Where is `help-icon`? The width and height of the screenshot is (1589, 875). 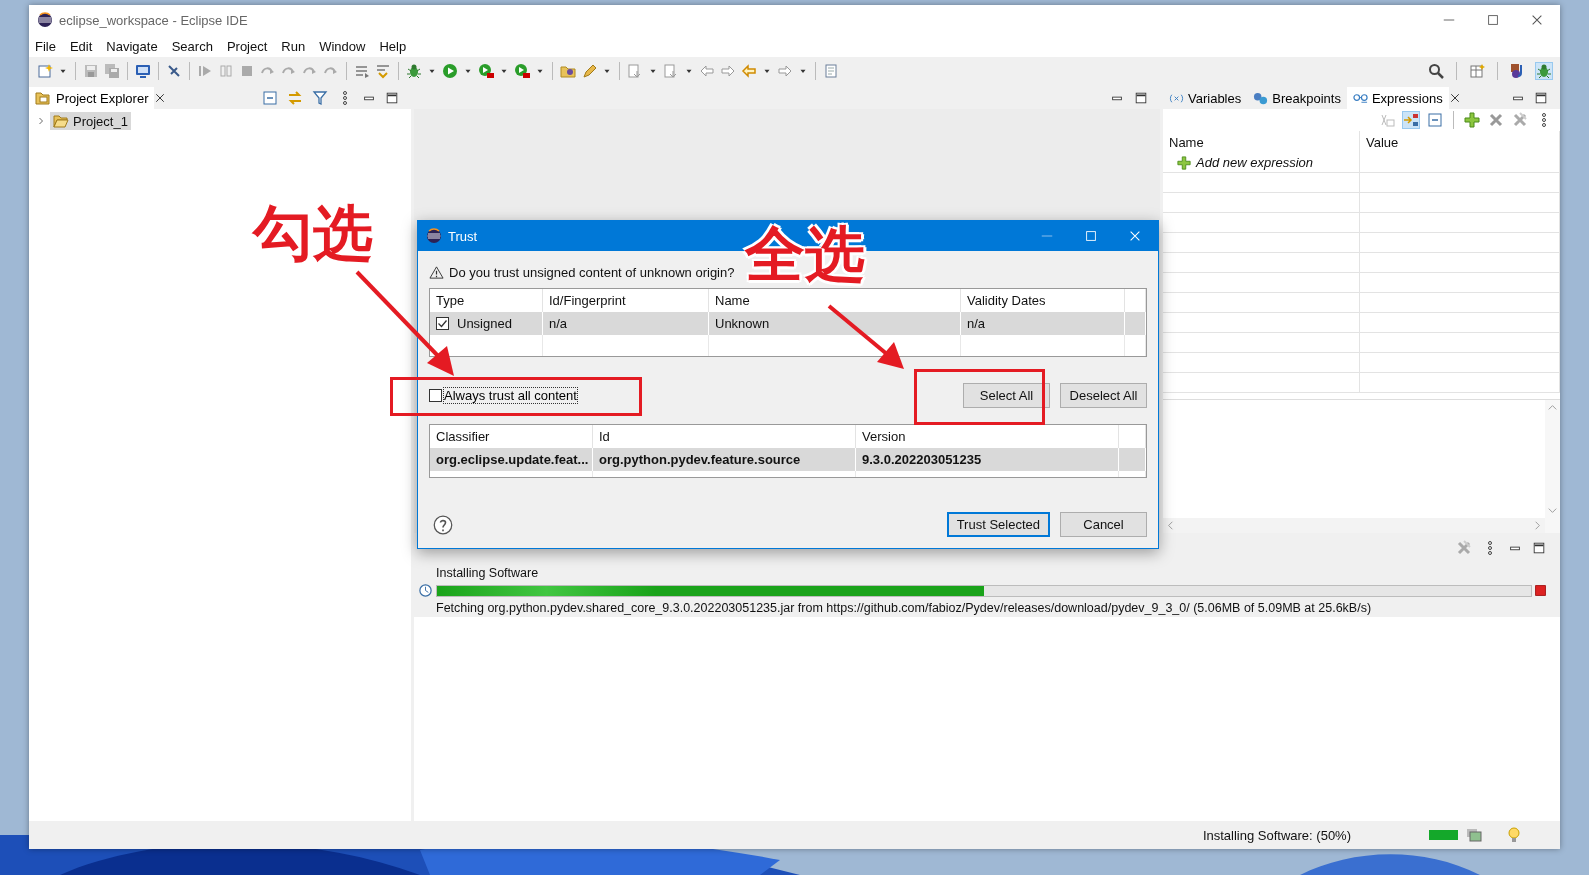 help-icon is located at coordinates (443, 524).